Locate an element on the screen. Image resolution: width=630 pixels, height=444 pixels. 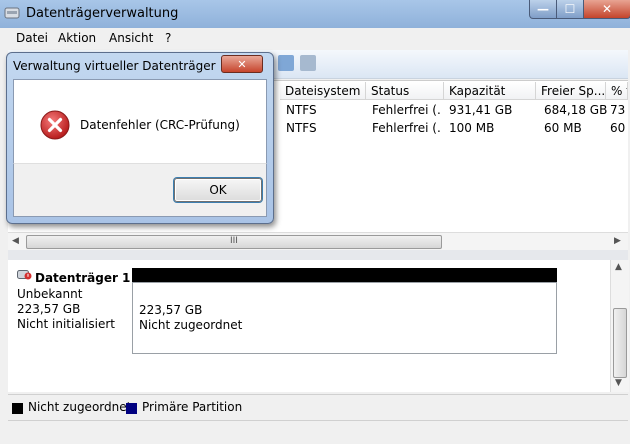
legend-swatch-unallocated is located at coordinates (17, 408).